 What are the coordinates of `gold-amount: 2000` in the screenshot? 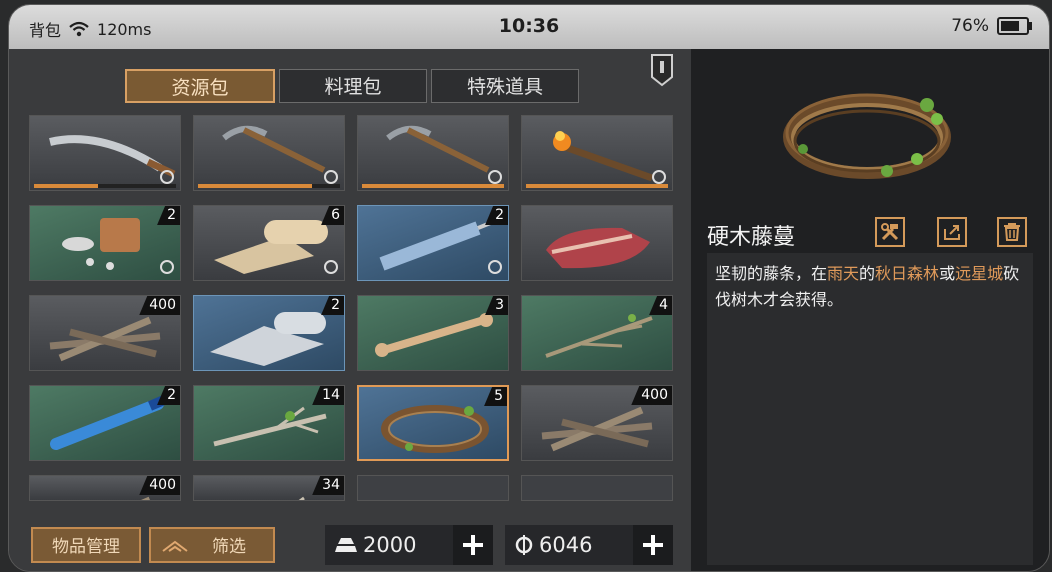 It's located at (390, 545).